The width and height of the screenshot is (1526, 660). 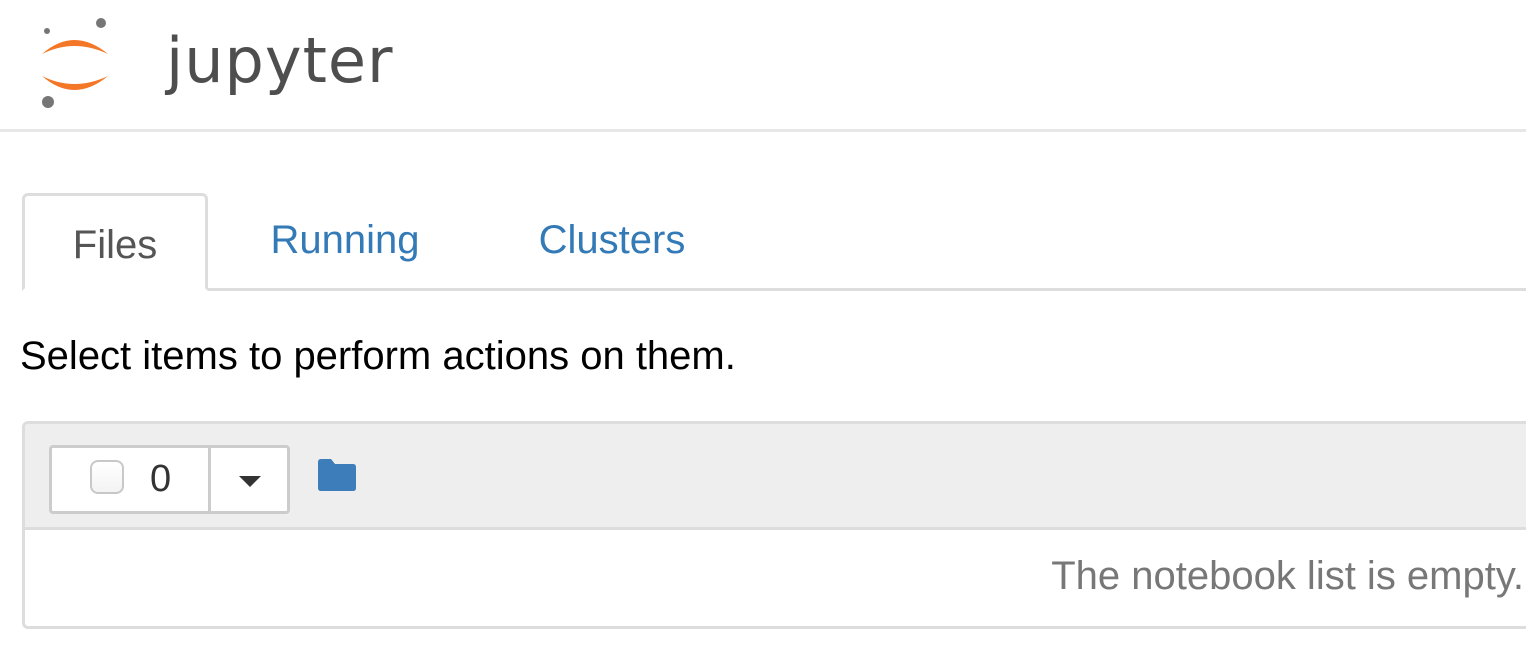 I want to click on jupyter-logo-icon, so click(x=75, y=63).